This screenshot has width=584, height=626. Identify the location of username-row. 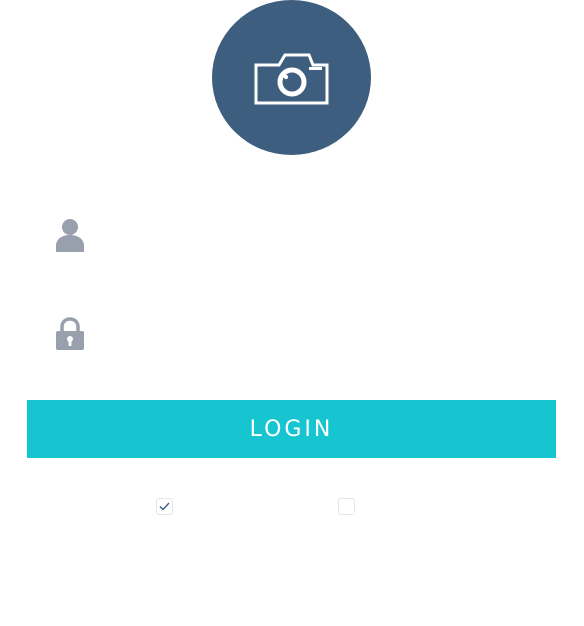
(291, 236).